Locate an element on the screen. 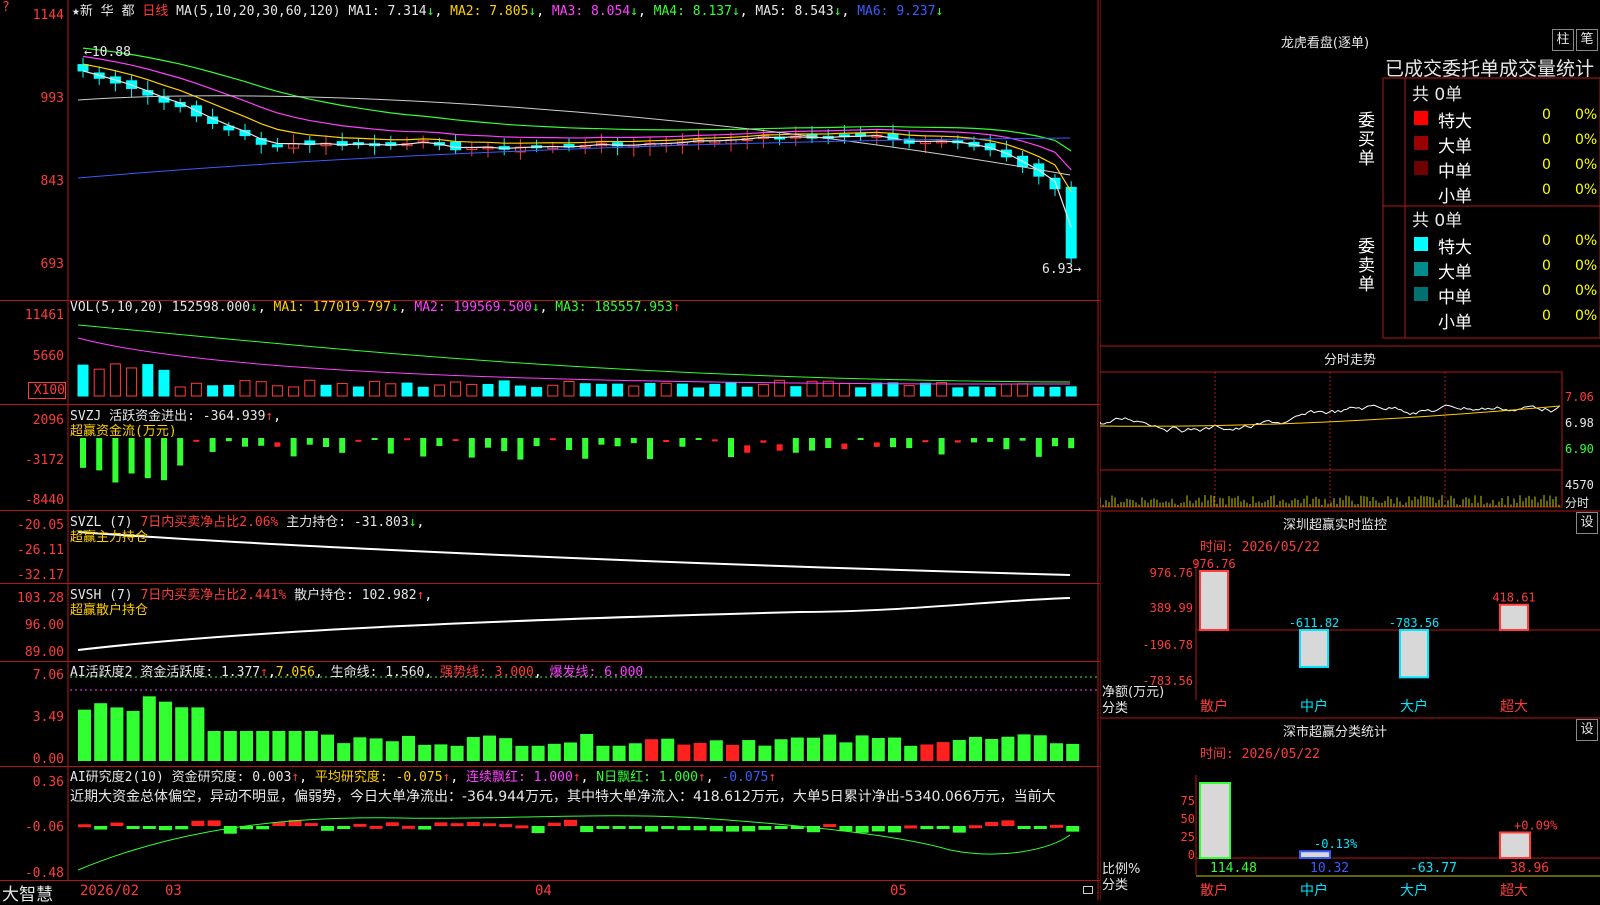  order-percent: 0% is located at coordinates (1586, 291).